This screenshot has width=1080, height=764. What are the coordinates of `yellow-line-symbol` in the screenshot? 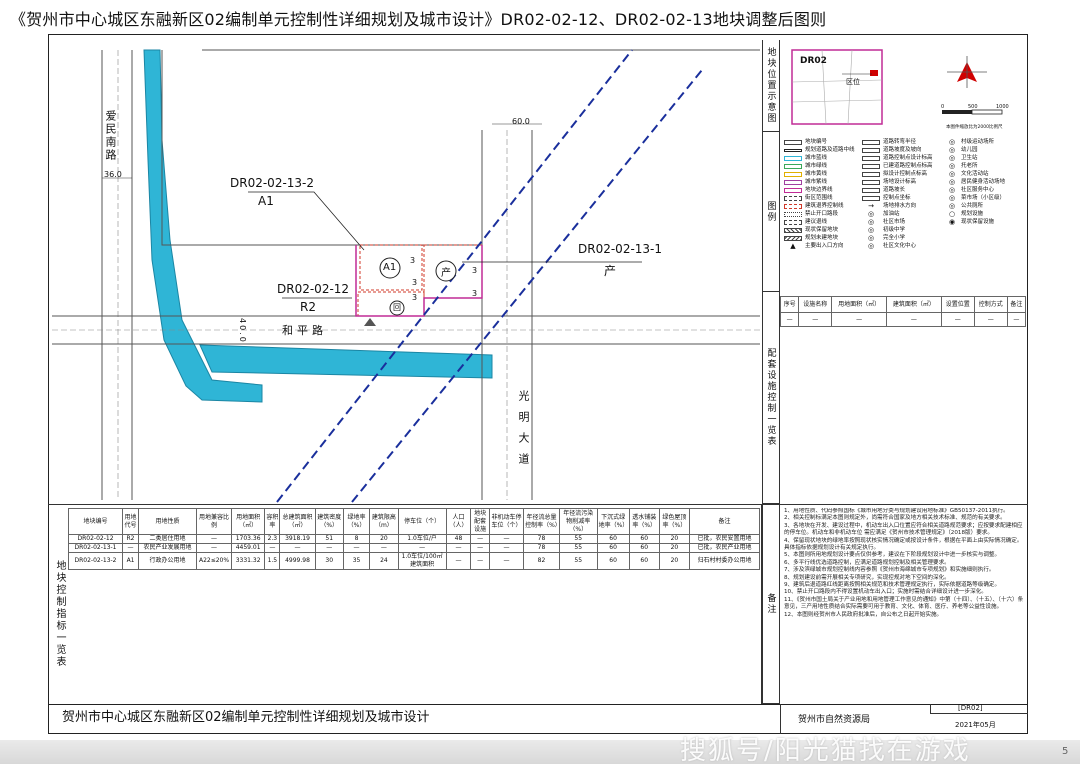 It's located at (793, 174).